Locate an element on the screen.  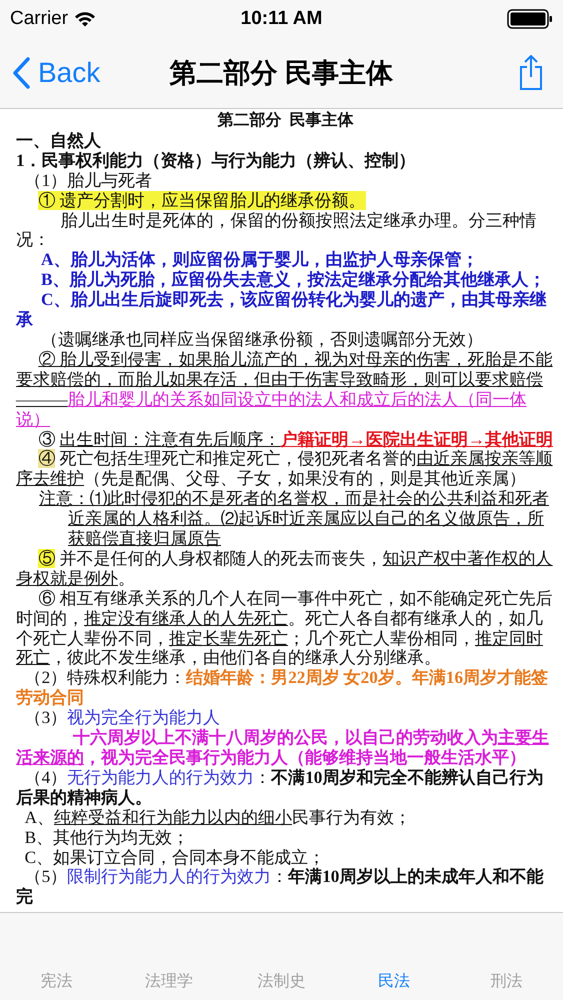
document-title: 第二部分 民事主体 is located at coordinates (285, 121).